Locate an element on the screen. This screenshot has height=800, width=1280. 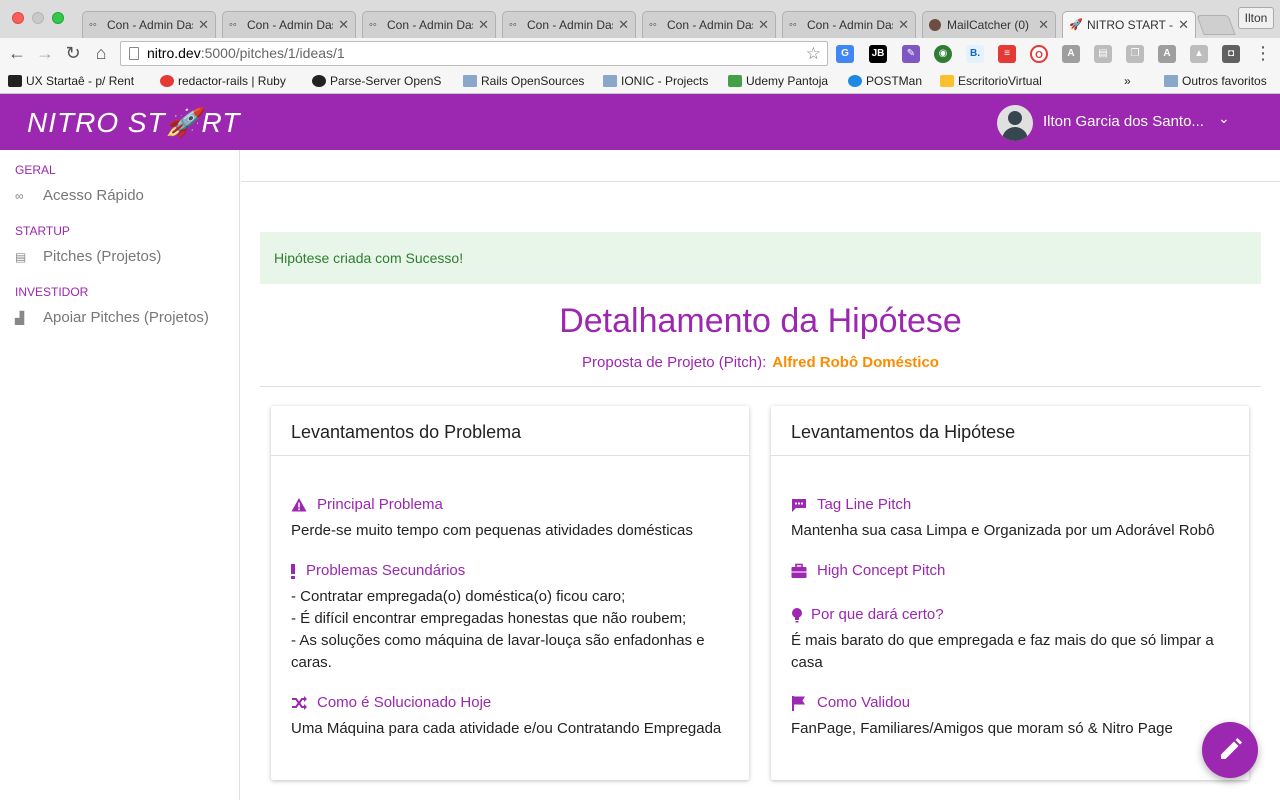
profile-button: Ilton is located at coordinates (1256, 18).